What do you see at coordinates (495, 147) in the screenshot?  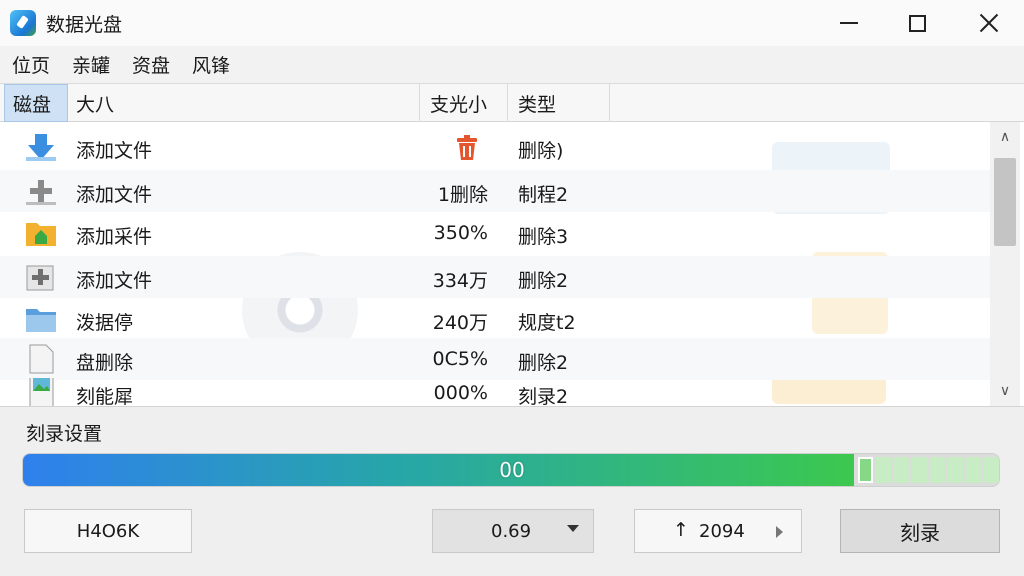 I see `list-item: 添加文件 删除)` at bounding box center [495, 147].